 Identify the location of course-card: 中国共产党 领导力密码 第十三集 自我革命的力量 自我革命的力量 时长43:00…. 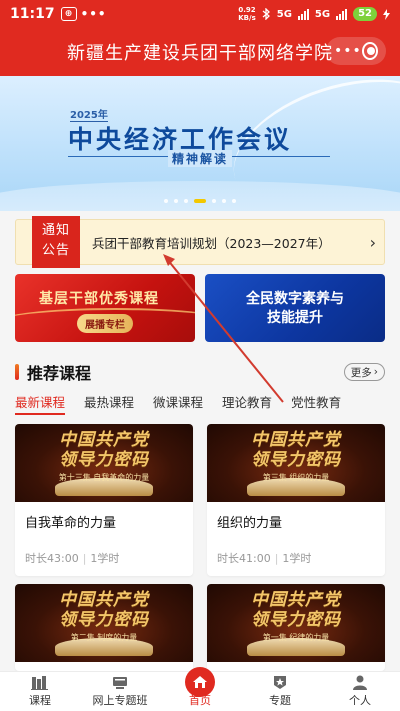
(104, 500).